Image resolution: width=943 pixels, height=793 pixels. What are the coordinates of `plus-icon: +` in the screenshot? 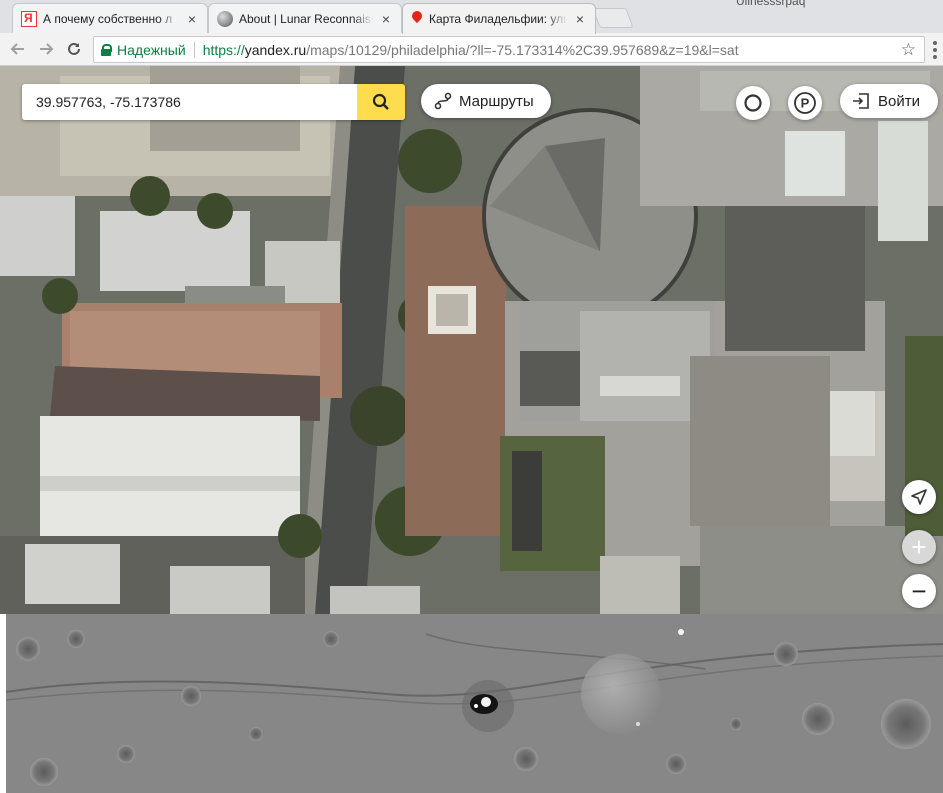 It's located at (919, 546).